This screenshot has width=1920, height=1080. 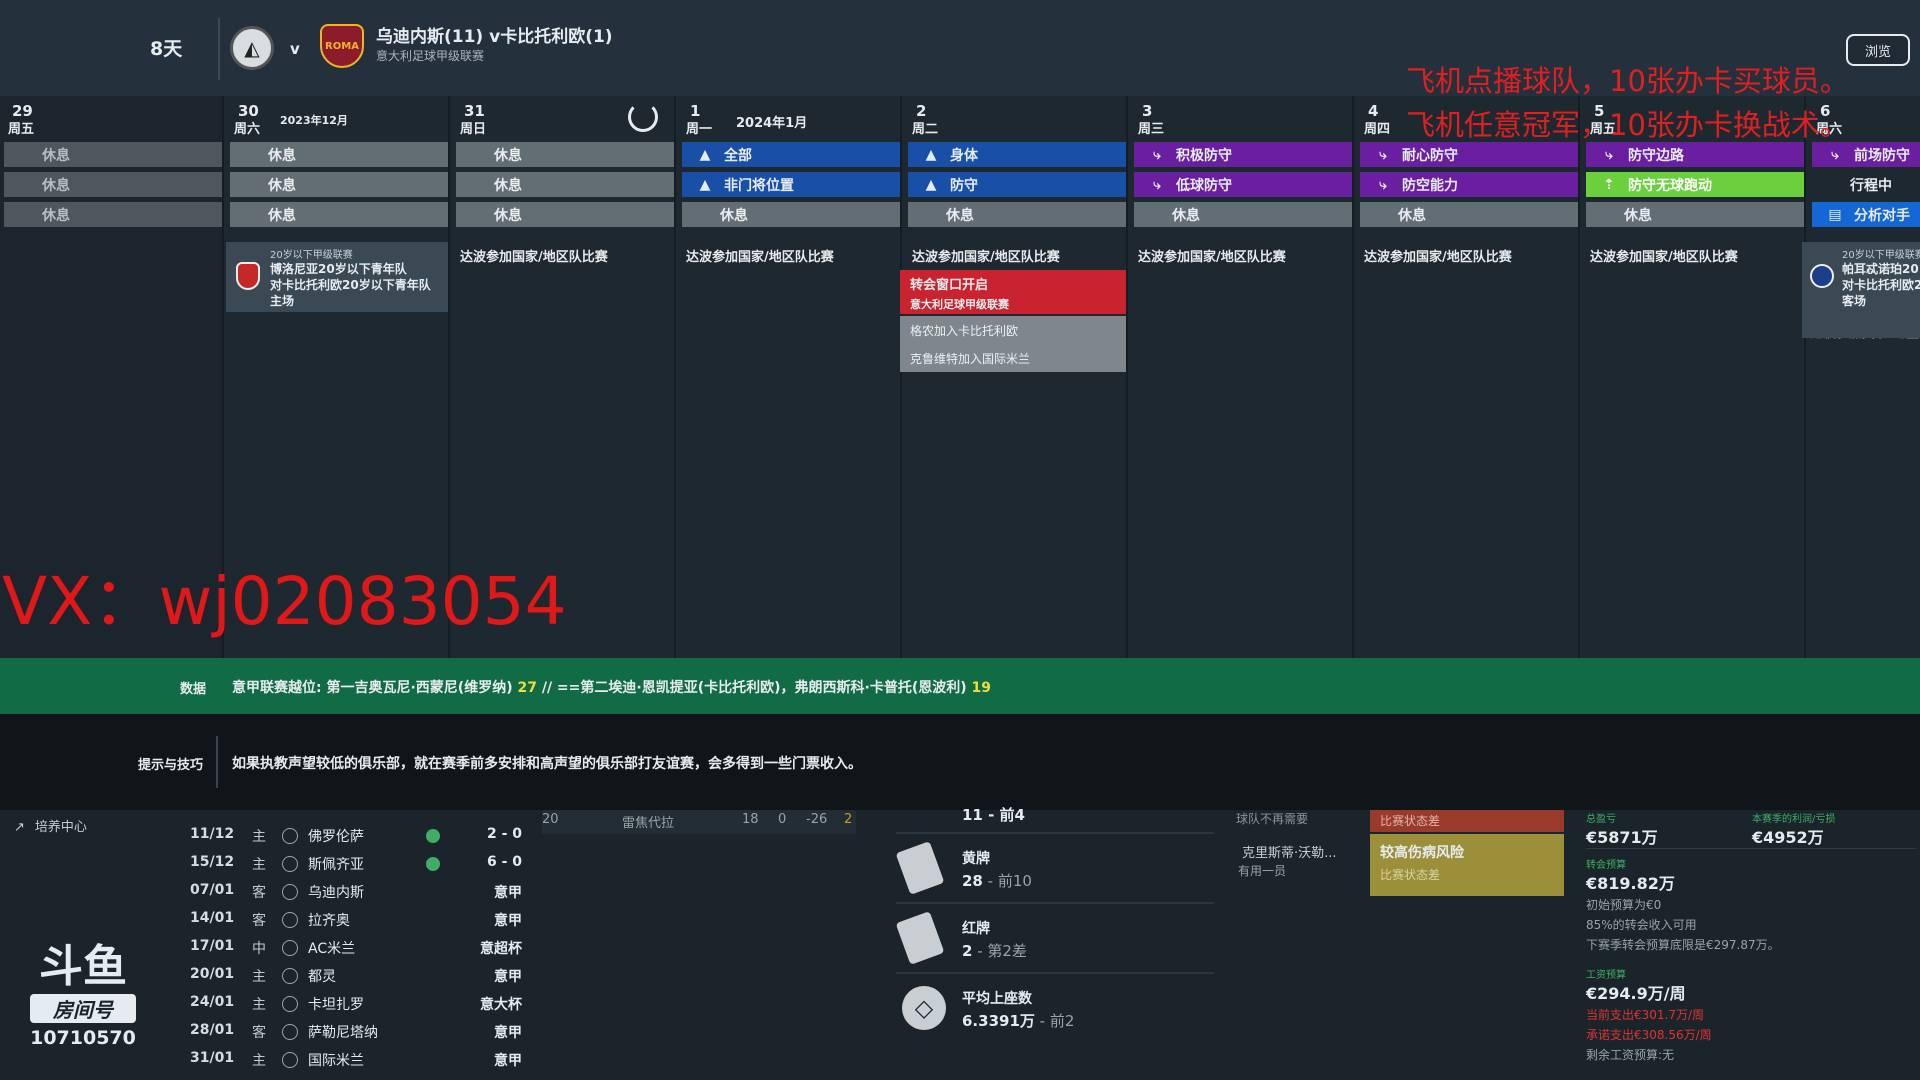 What do you see at coordinates (1881, 255) in the screenshot?
I see `fixture-competition: 20岁以下甲级联赛` at bounding box center [1881, 255].